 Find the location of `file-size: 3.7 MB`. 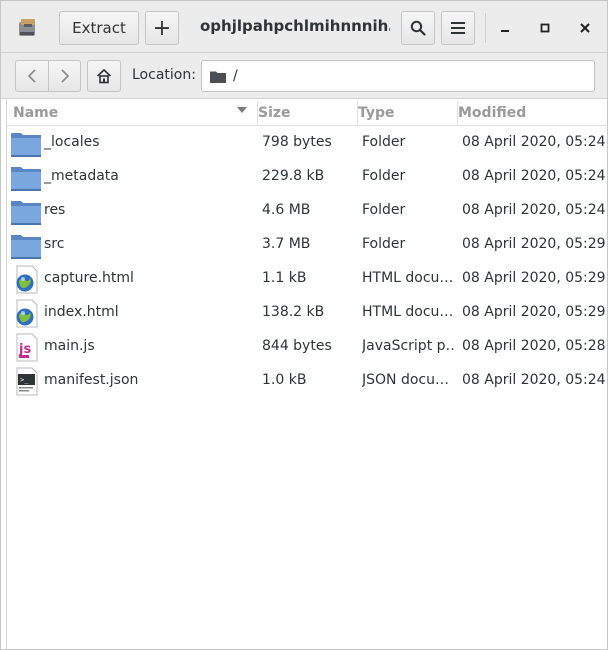

file-size: 3.7 MB is located at coordinates (286, 244).